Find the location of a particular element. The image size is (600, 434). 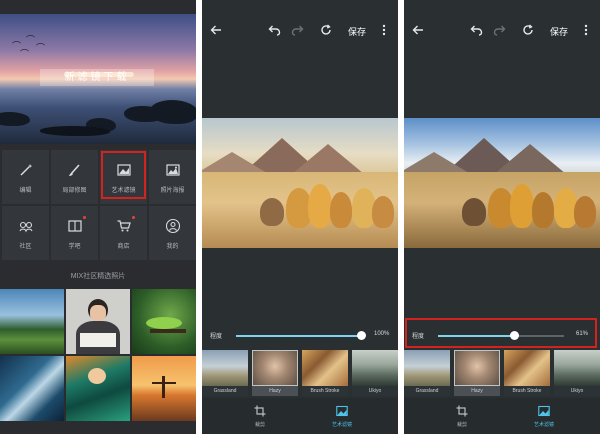

community-section-title: MIX社区精选照片 is located at coordinates (98, 276).